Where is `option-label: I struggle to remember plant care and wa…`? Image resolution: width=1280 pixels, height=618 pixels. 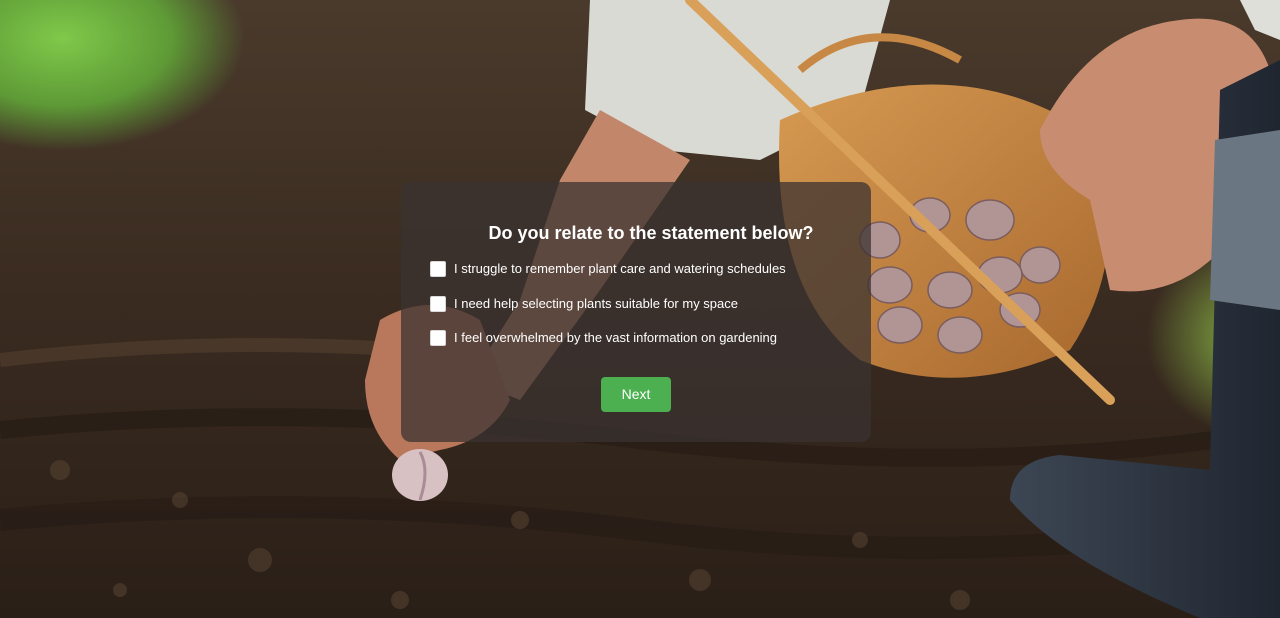
option-label: I struggle to remember plant care and wa… is located at coordinates (620, 268).